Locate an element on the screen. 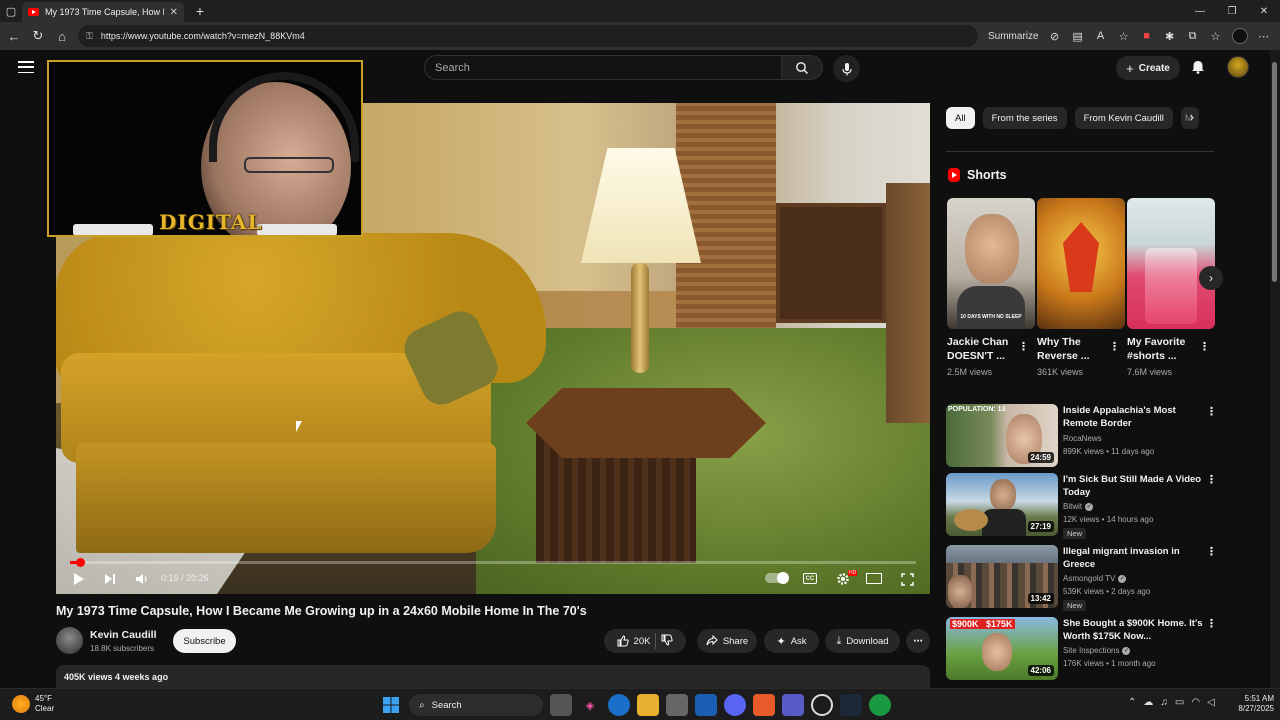 This screenshot has height=720, width=1280. dislike-button is located at coordinates (667, 641).